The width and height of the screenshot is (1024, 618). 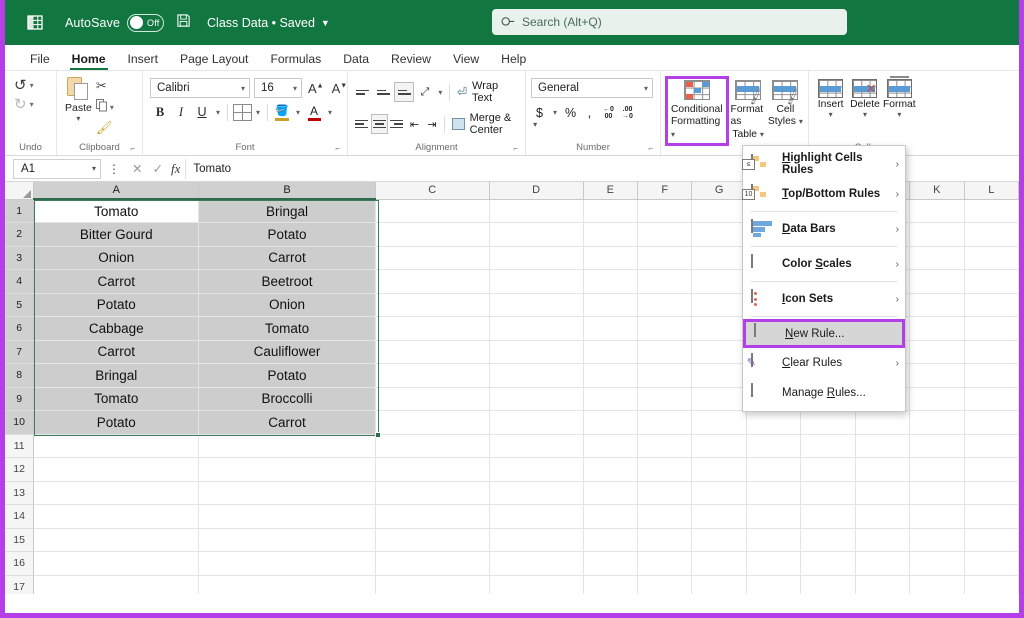 What do you see at coordinates (20, 281) in the screenshot?
I see `row-header-4: 4` at bounding box center [20, 281].